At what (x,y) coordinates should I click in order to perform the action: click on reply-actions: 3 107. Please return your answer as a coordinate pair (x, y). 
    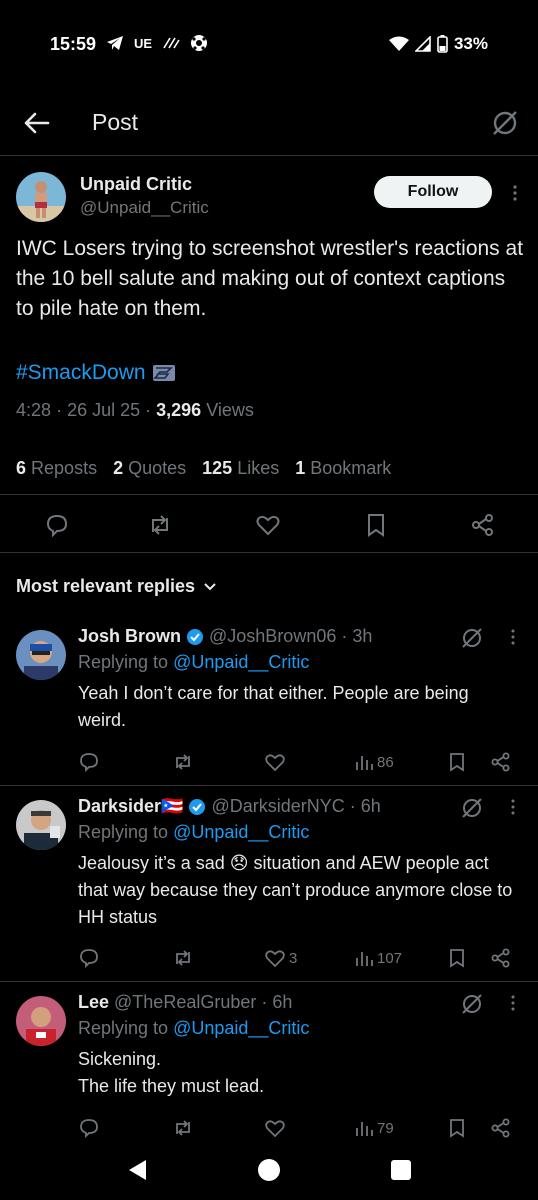
    Looking at the image, I should click on (269, 958).